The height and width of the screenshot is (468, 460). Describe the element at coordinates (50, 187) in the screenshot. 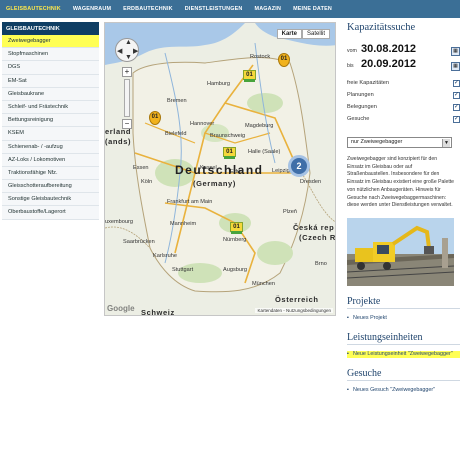

I see `sidebar-item-gleisschotter: Gleisschotteraufbereitung` at that location.